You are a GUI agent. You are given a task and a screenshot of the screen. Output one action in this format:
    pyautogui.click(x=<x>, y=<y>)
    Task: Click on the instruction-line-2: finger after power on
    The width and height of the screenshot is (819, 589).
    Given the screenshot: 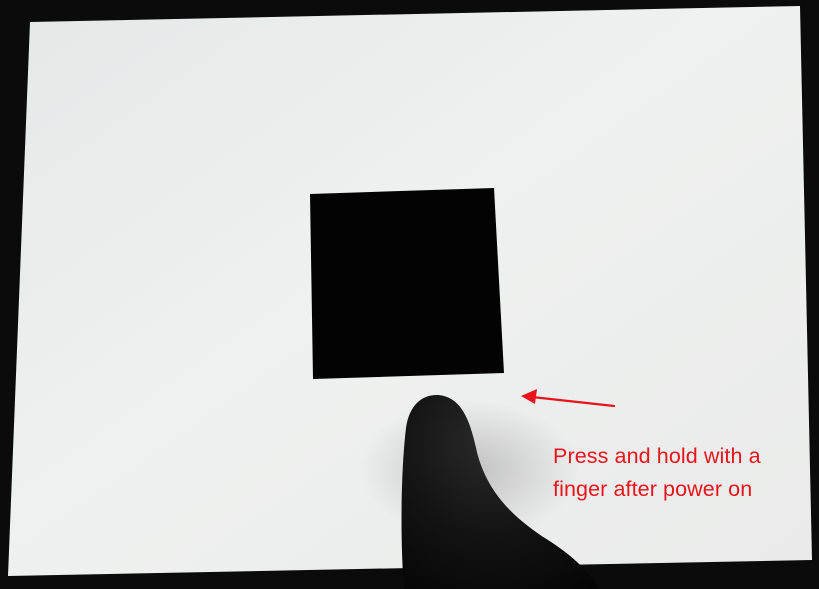 What is the action you would take?
    pyautogui.click(x=653, y=489)
    